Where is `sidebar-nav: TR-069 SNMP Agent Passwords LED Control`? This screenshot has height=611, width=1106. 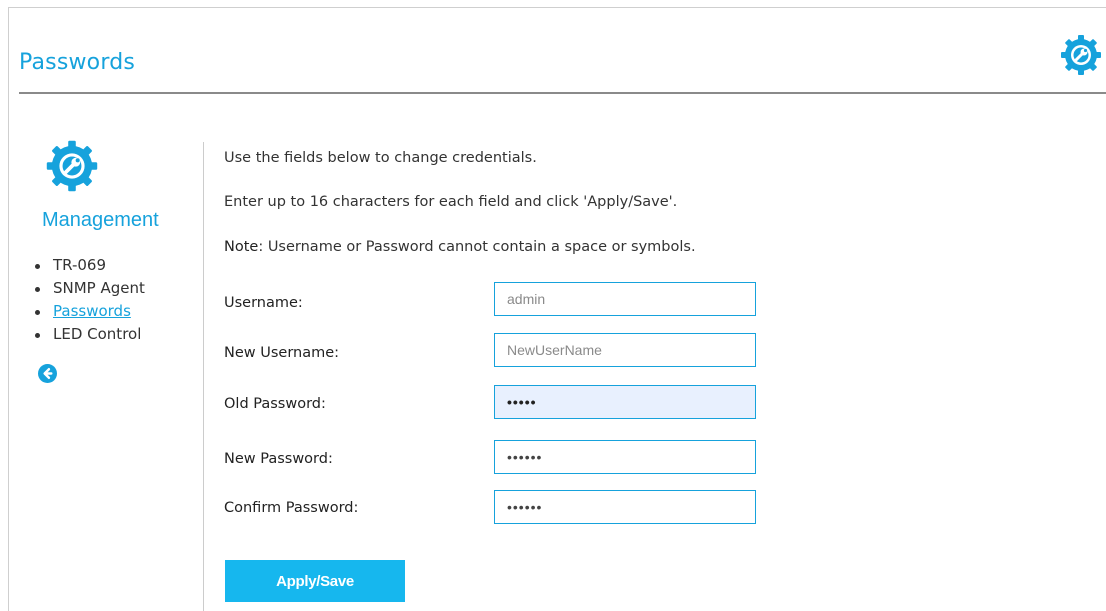
sidebar-nav: TR-069 SNMP Agent Passwords LED Control is located at coordinates (90, 300).